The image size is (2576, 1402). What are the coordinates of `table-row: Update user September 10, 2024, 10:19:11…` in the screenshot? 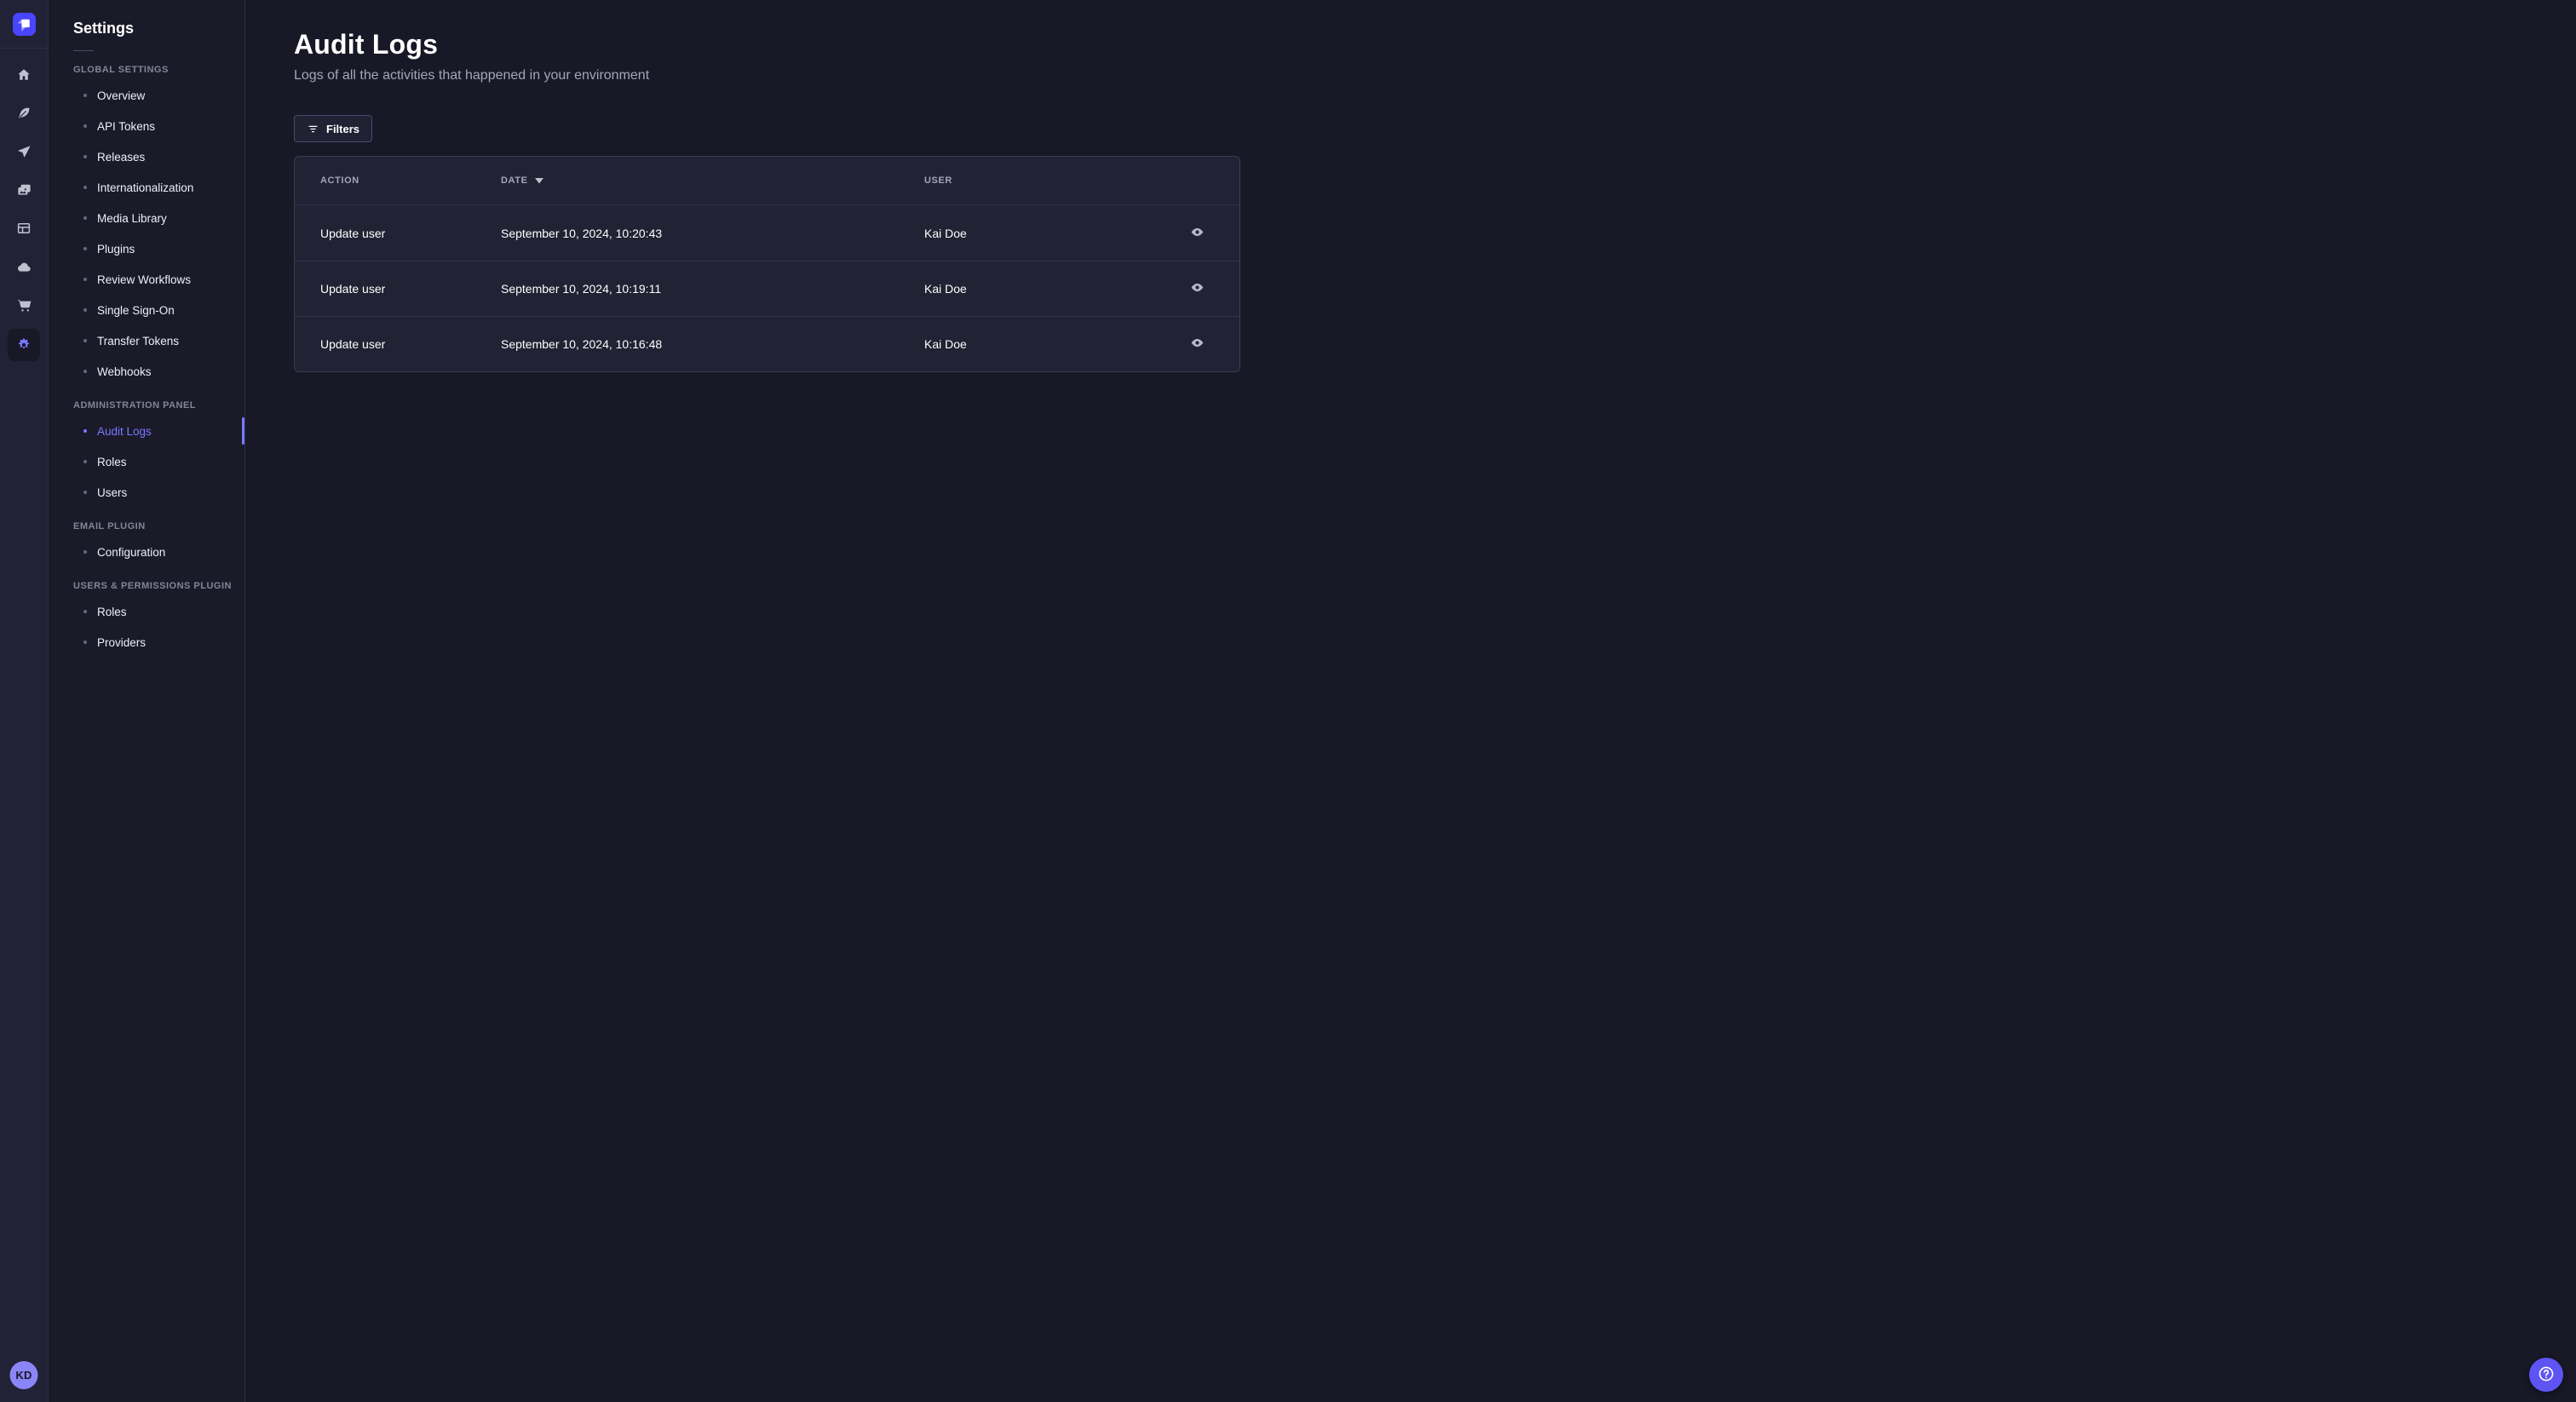 It's located at (767, 288).